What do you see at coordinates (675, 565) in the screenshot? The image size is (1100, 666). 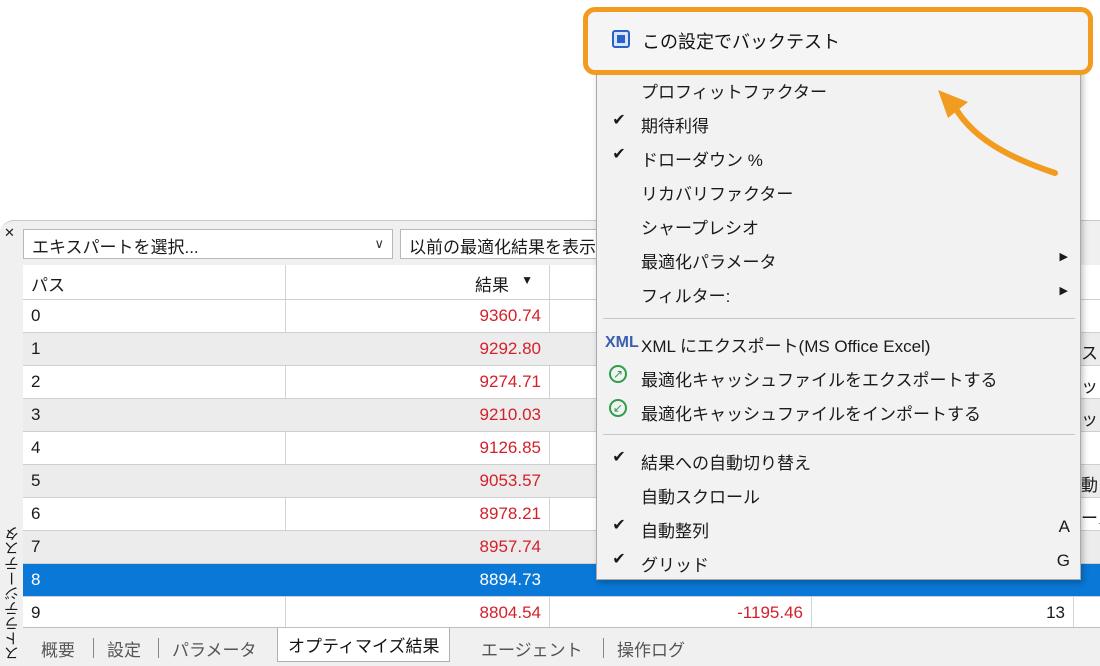 I see `menu-item-label: グリッド` at bounding box center [675, 565].